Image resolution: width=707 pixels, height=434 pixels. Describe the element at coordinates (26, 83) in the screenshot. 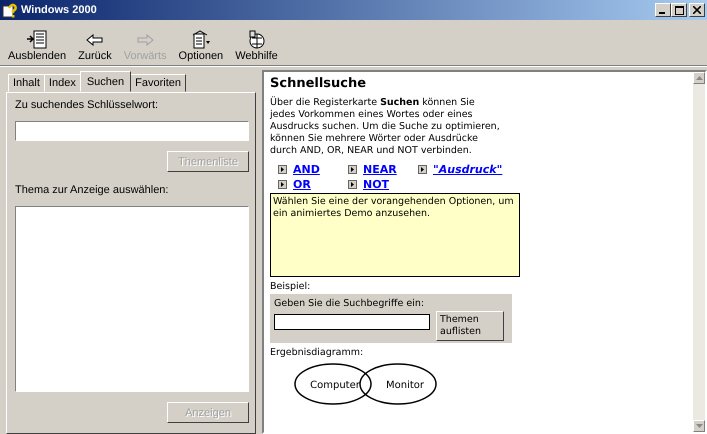

I see `tab: Inhalt` at that location.